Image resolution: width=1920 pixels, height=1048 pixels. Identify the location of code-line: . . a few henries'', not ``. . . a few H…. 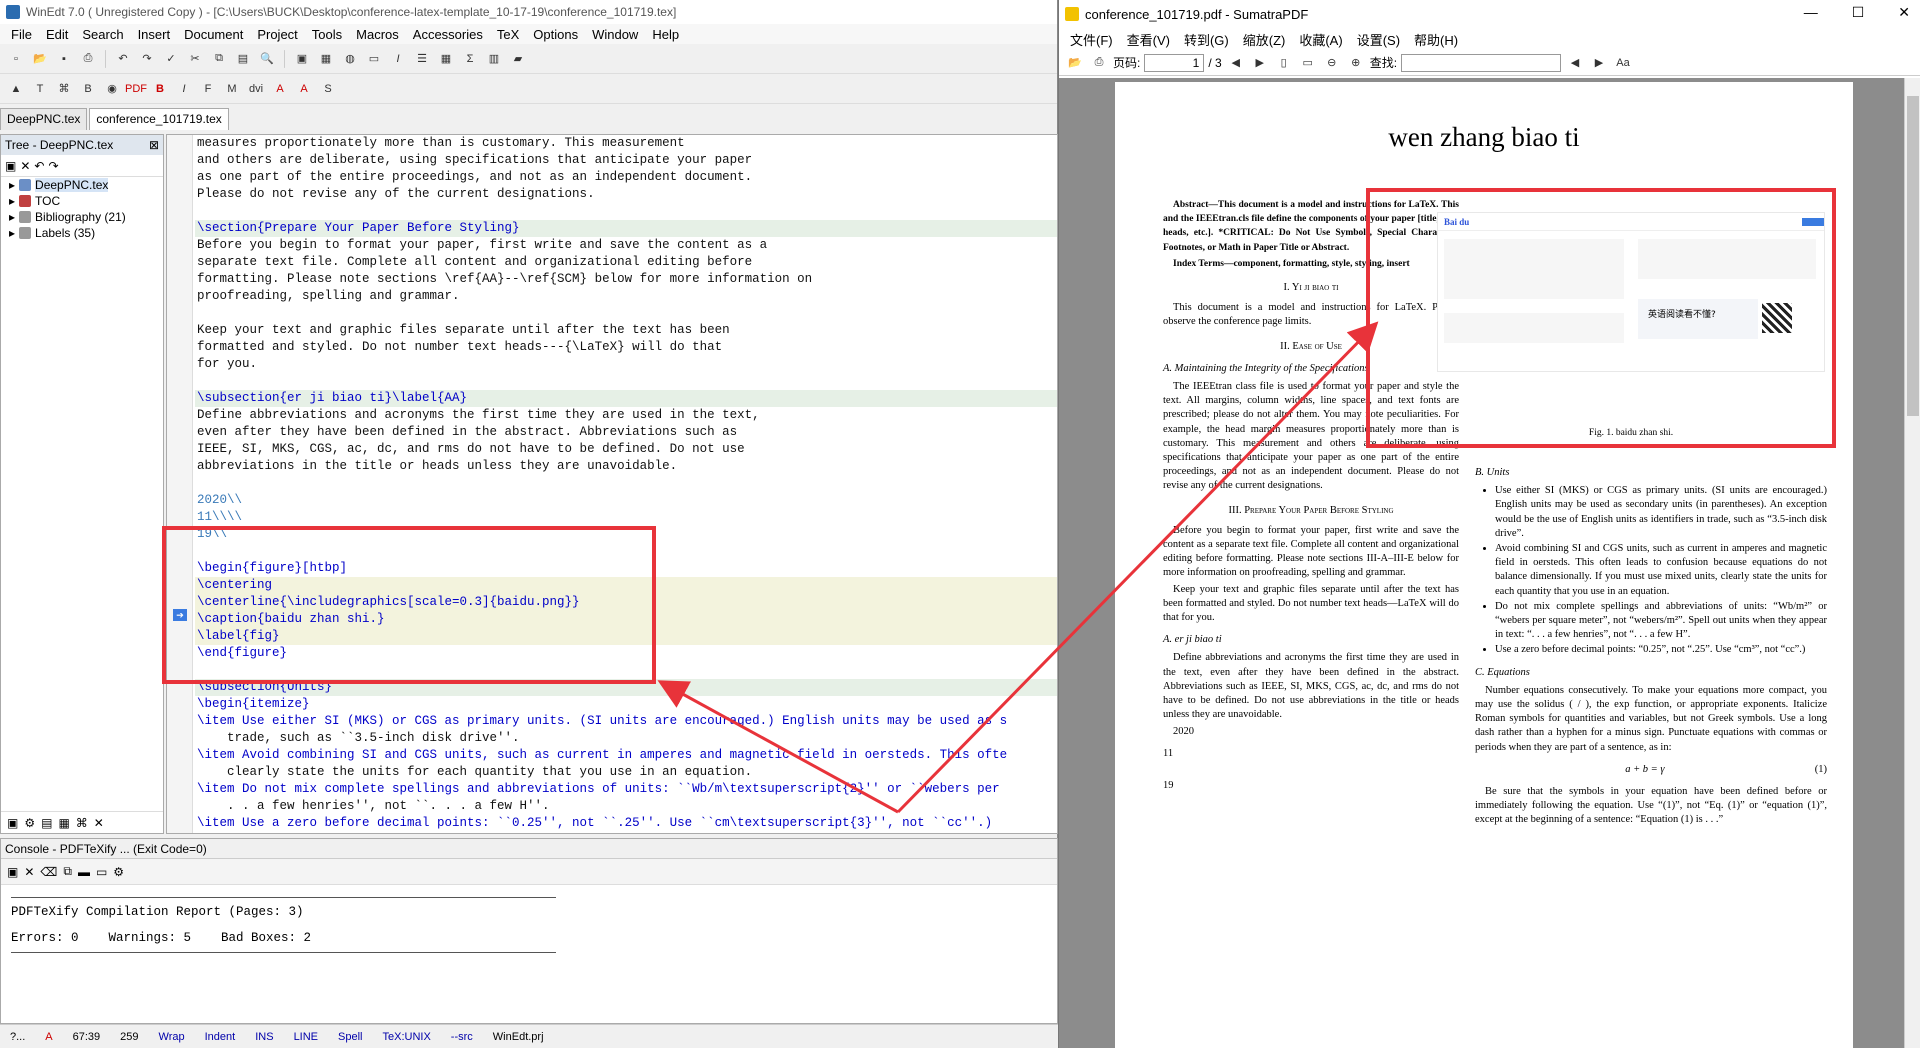
(626, 806).